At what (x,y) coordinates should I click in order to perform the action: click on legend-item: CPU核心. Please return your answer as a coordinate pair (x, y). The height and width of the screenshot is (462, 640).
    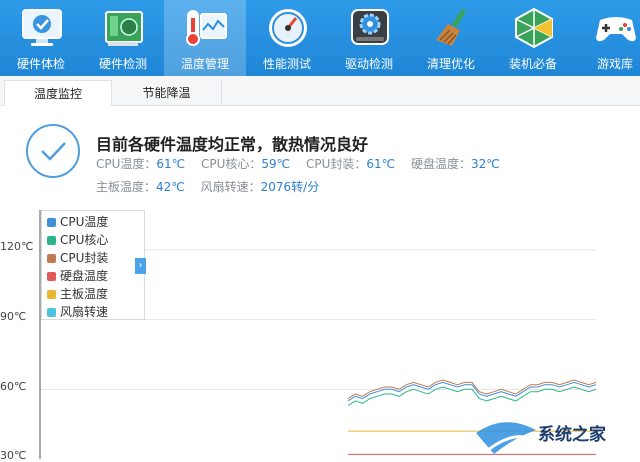
    Looking at the image, I should click on (77, 239).